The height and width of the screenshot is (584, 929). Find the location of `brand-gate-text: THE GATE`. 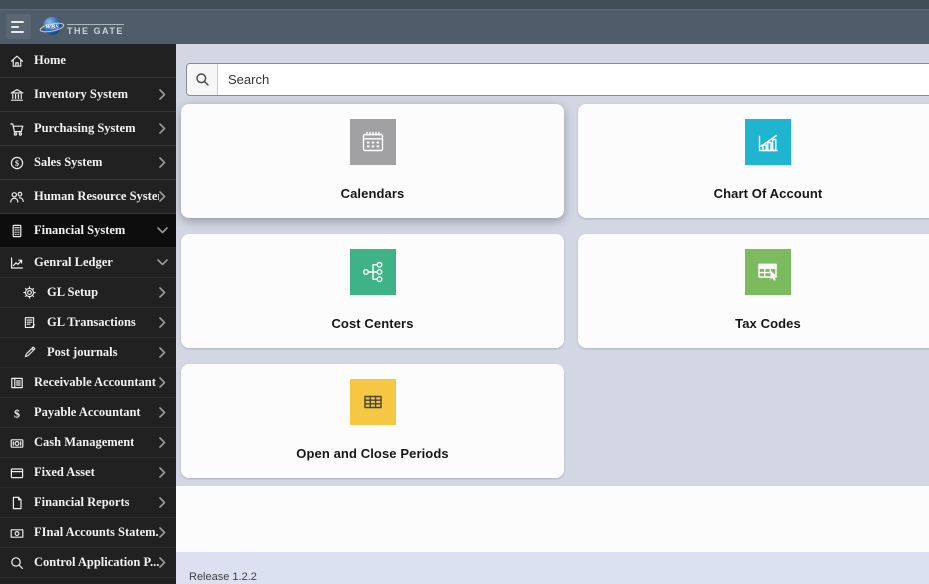

brand-gate-text: THE GATE is located at coordinates (95, 29).